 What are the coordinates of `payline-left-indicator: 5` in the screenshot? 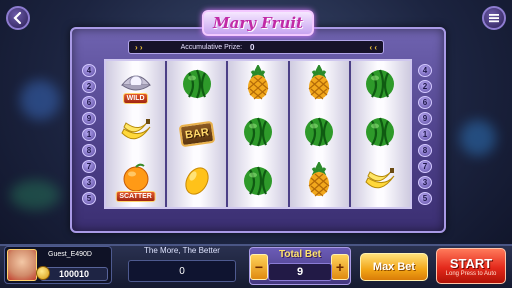 It's located at (89, 198).